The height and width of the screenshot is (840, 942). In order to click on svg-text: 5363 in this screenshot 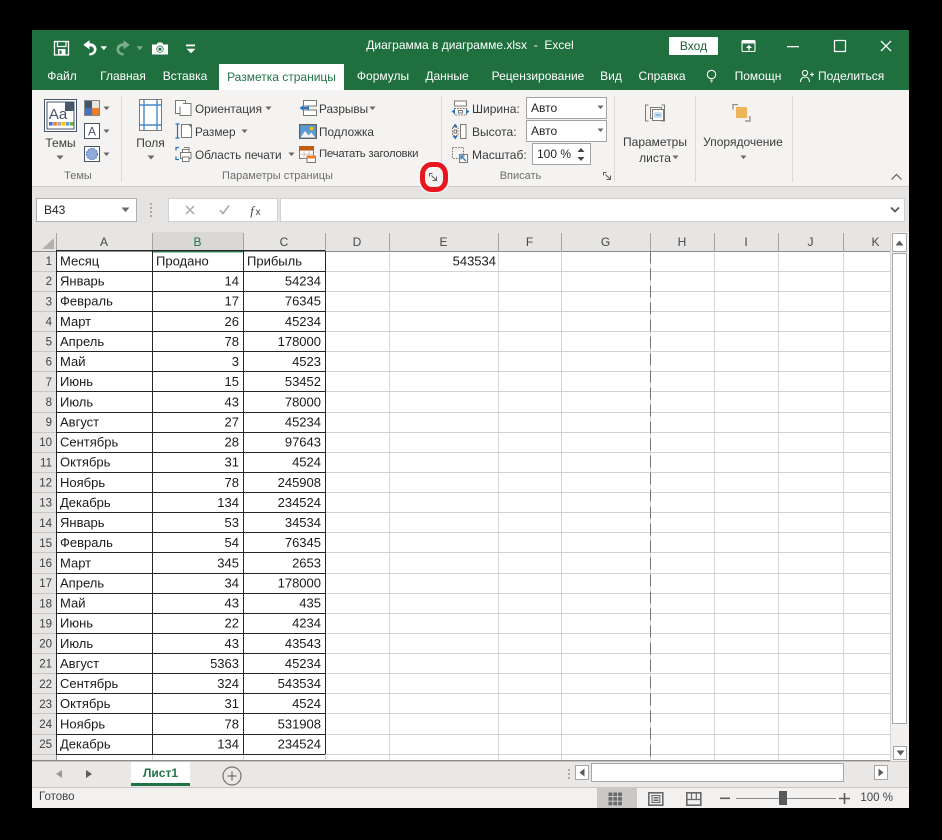, I will do `click(224, 663)`.